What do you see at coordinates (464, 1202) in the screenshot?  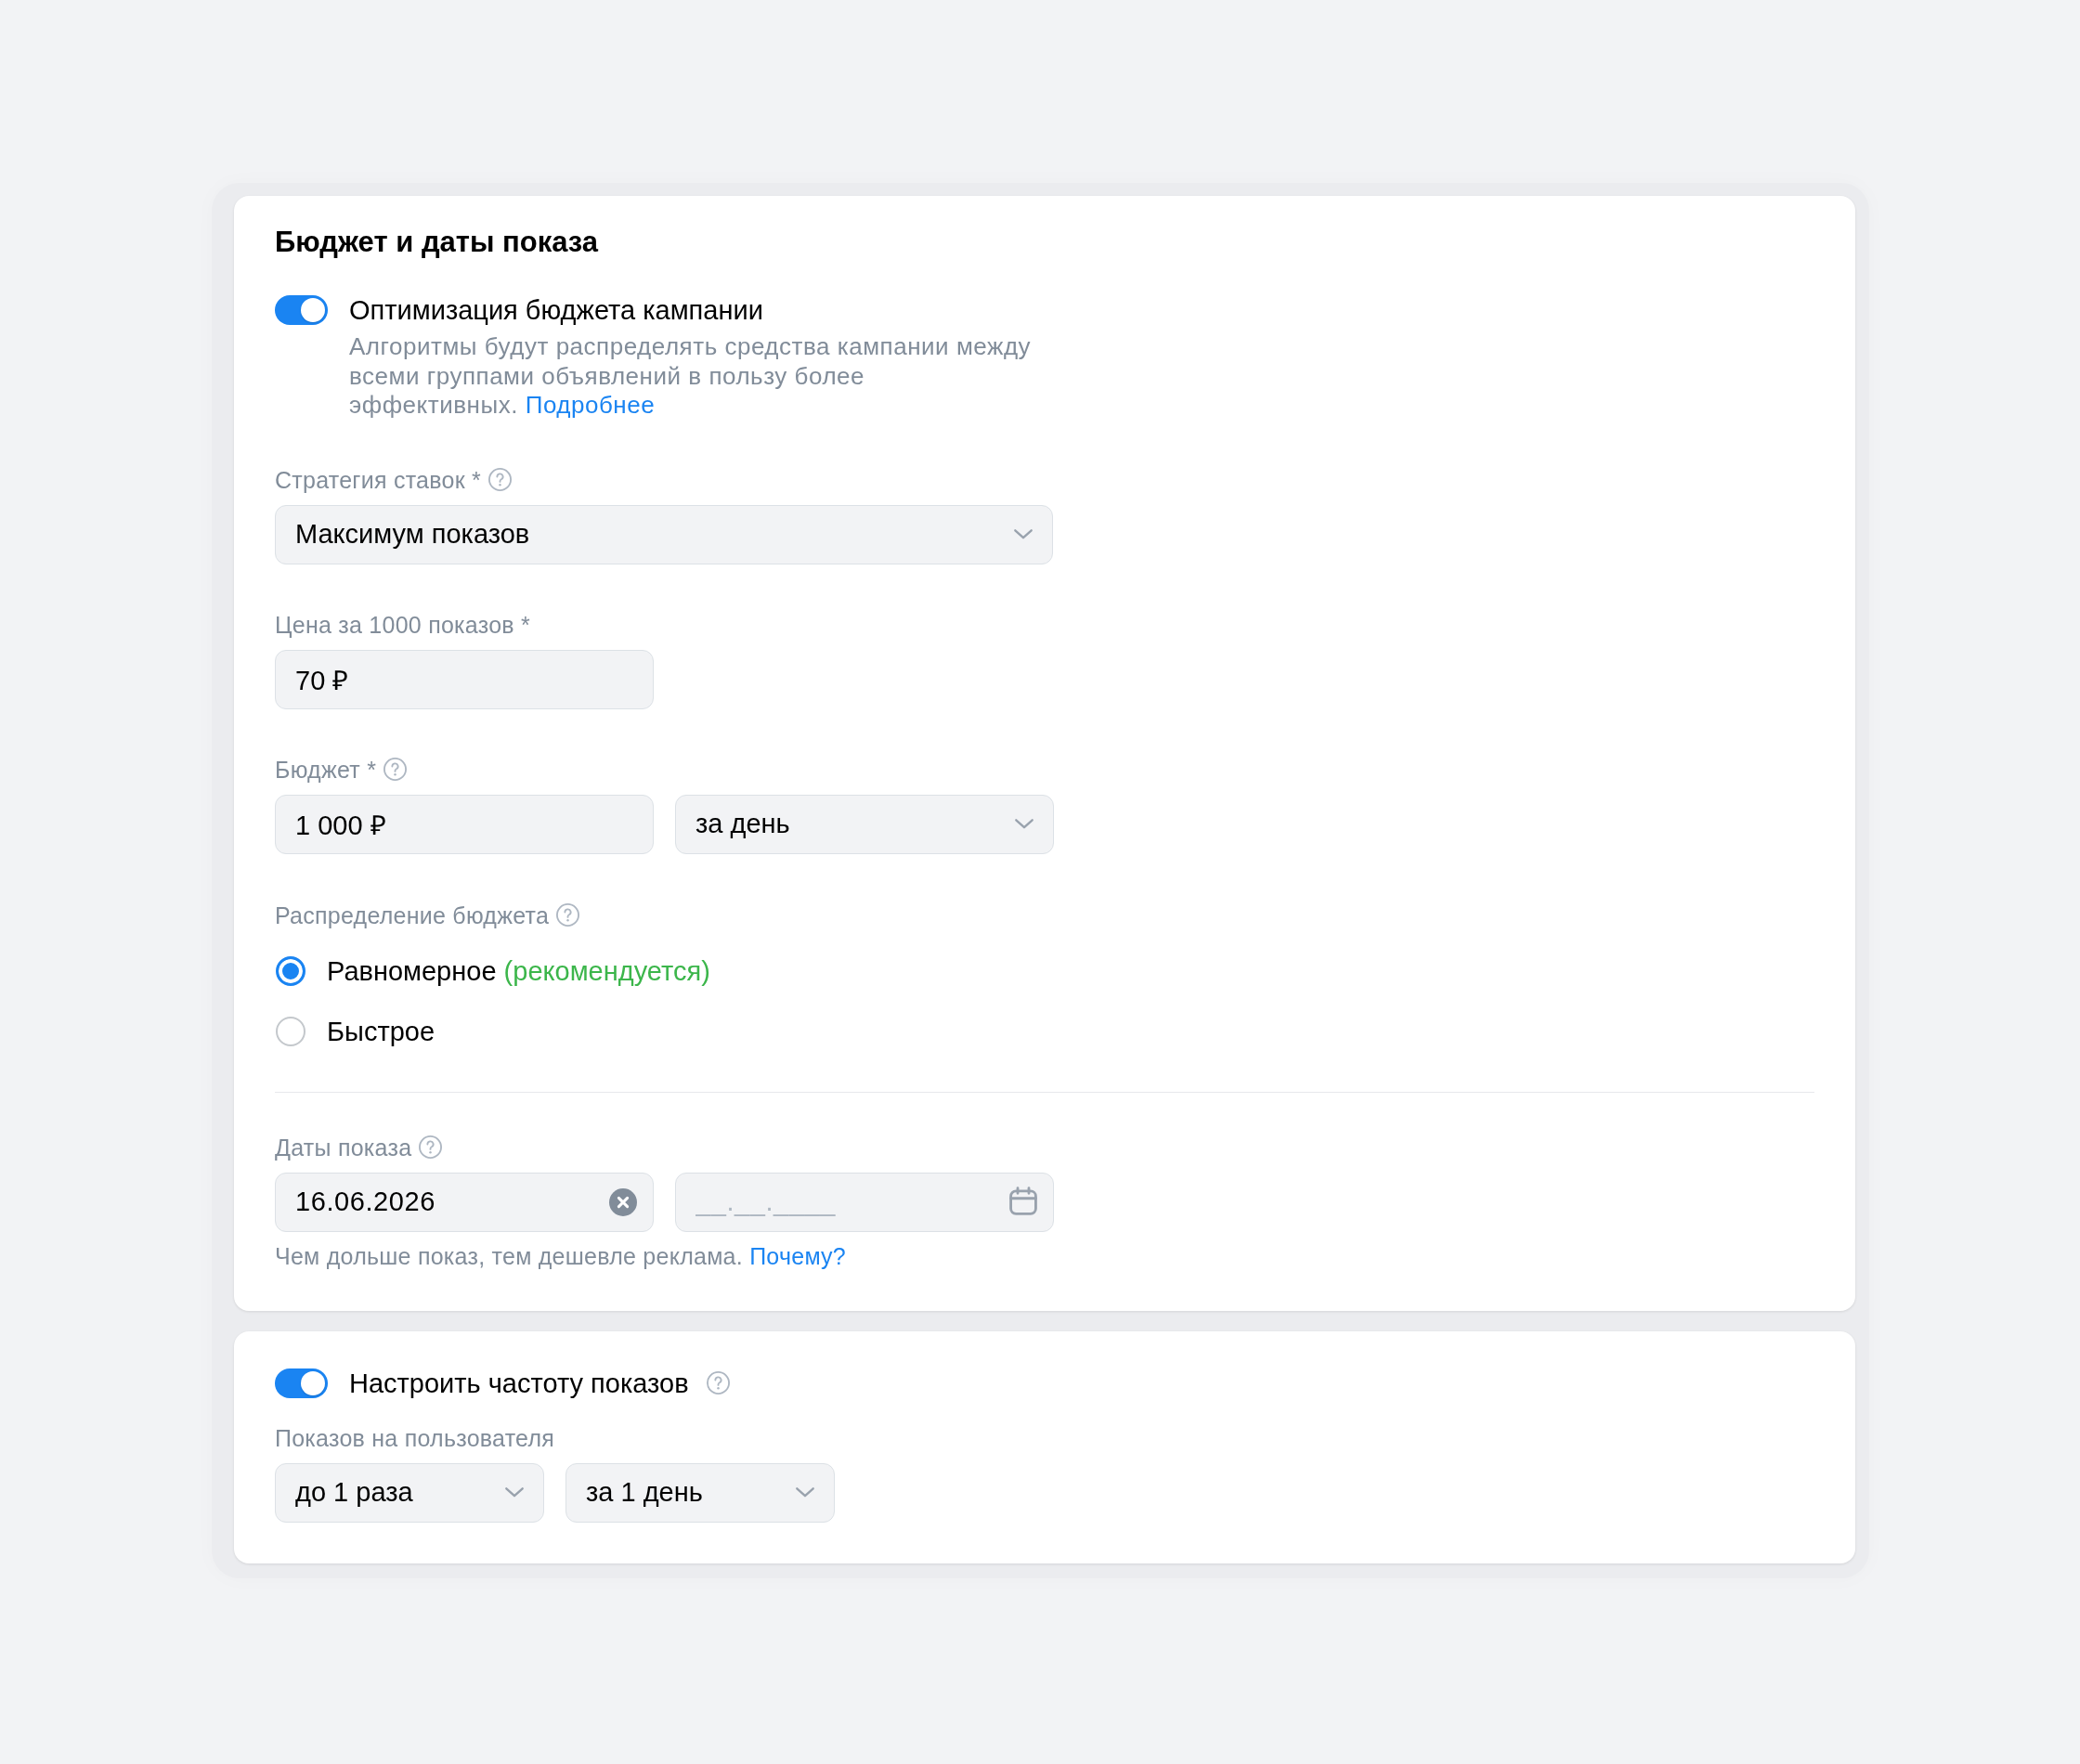 I see `start-date-field: 16.06.2026` at bounding box center [464, 1202].